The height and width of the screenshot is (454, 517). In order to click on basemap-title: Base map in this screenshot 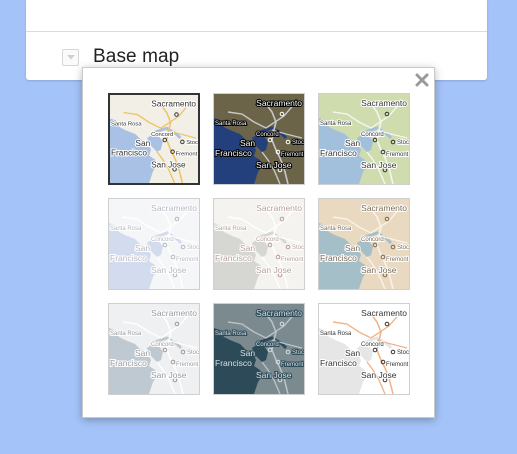, I will do `click(136, 57)`.